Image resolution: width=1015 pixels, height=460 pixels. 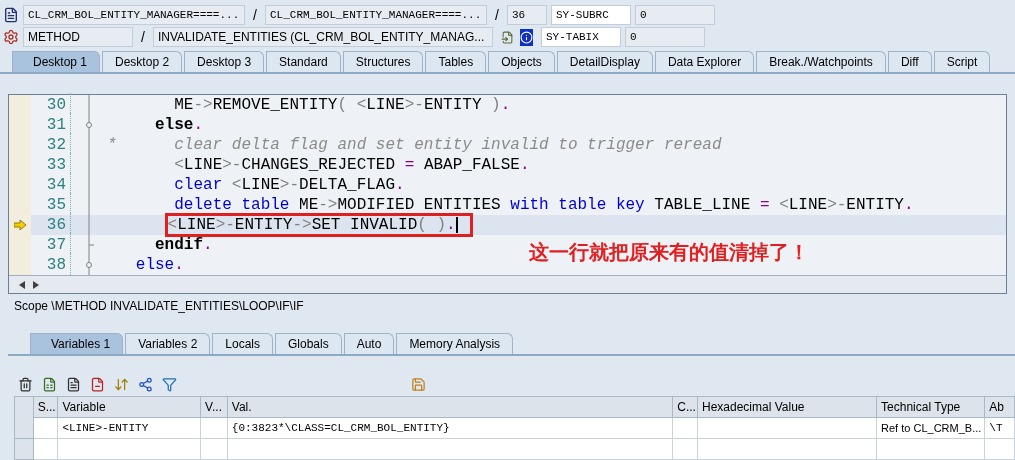 What do you see at coordinates (450, 428) in the screenshot?
I see `table-cell: {0:3823*\CLASS=CL_CRM_BOL_ENTITY}` at bounding box center [450, 428].